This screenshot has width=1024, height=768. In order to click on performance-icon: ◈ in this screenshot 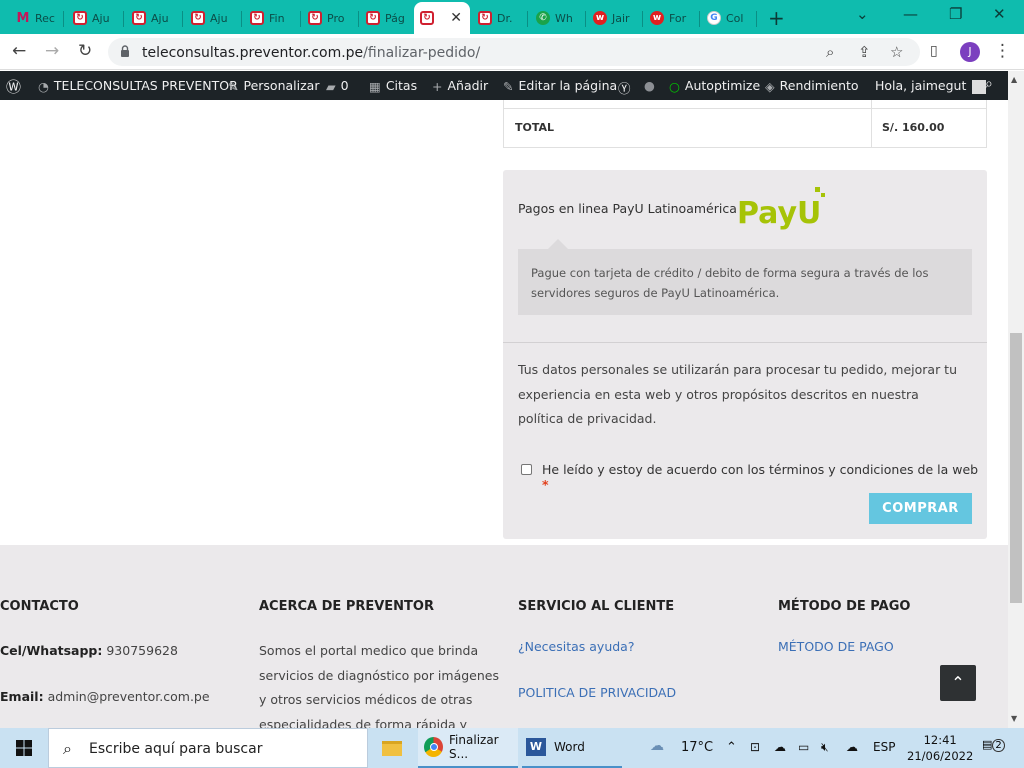, I will do `click(770, 86)`.